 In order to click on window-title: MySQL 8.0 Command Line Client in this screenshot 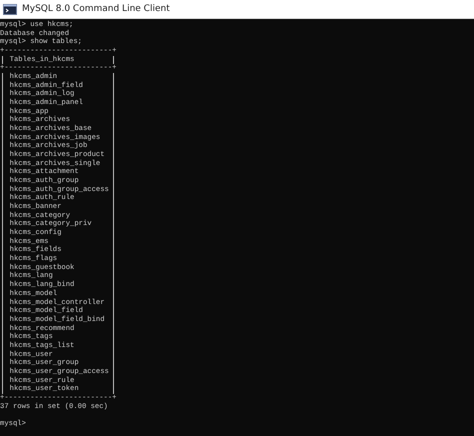, I will do `click(96, 9)`.